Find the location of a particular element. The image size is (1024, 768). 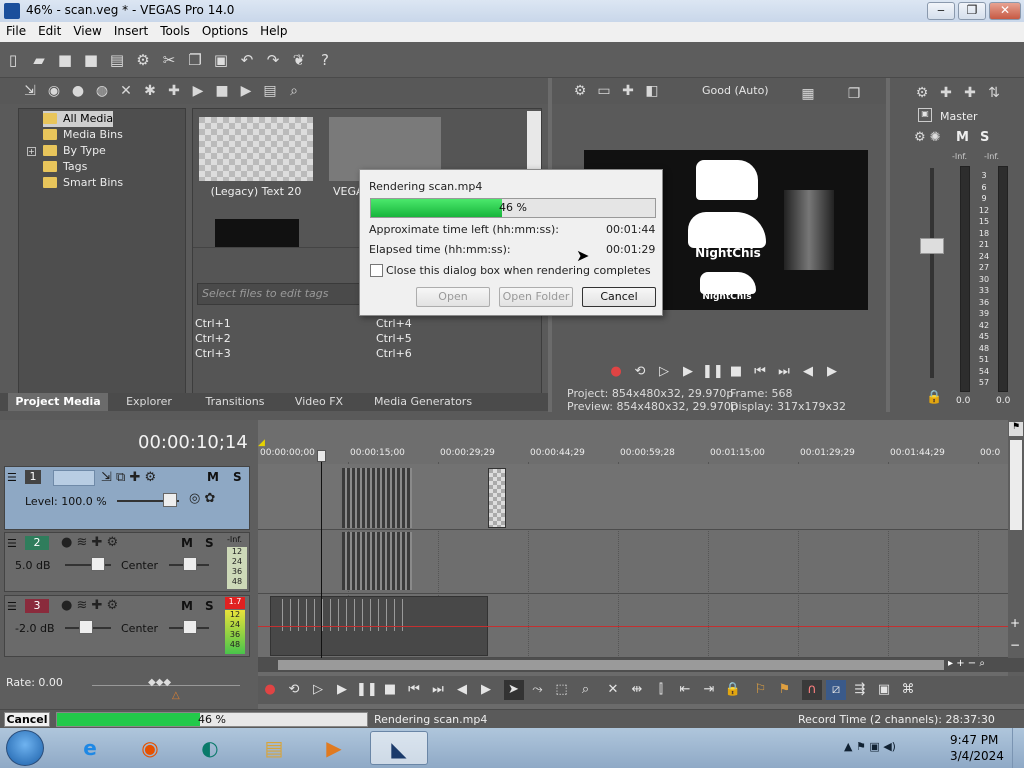

new-icon: ▯ is located at coordinates (13, 60).